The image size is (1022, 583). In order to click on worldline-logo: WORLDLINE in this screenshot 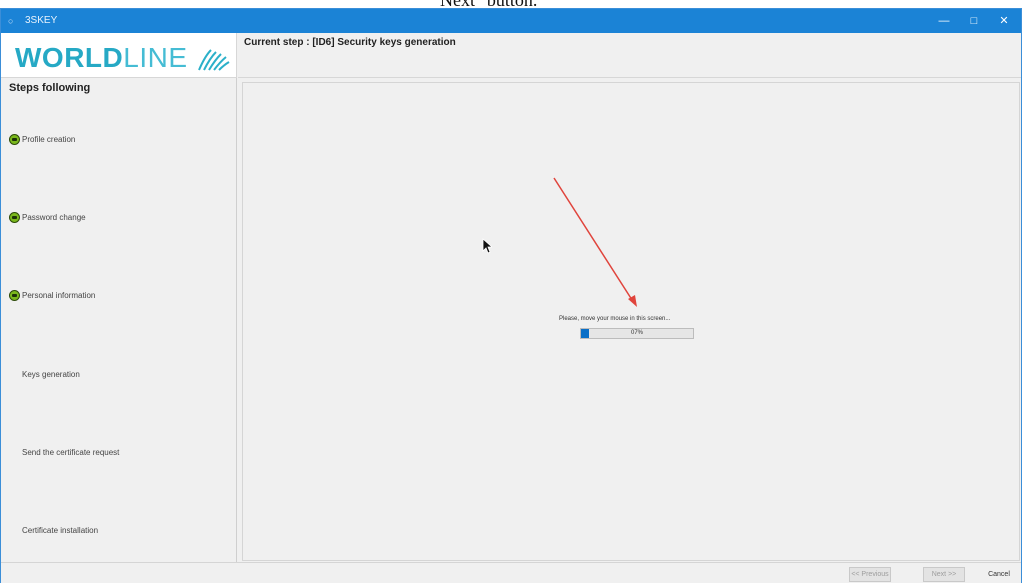, I will do `click(101, 58)`.